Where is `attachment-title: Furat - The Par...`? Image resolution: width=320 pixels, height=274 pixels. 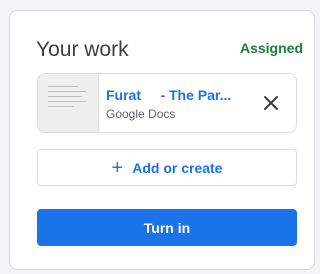 attachment-title: Furat - The Par... is located at coordinates (178, 95).